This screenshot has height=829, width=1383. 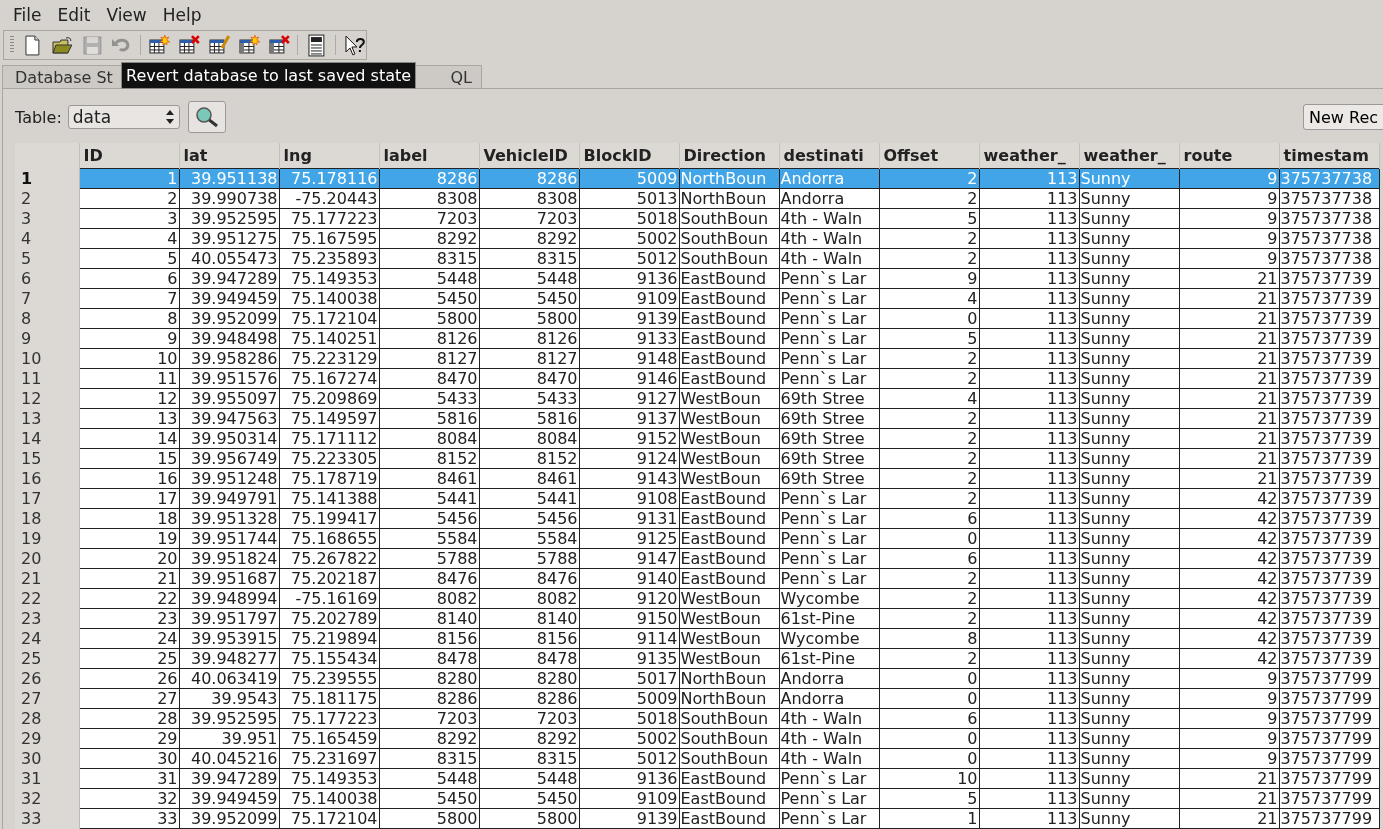 I want to click on row-header: 32, so click(x=47, y=798).